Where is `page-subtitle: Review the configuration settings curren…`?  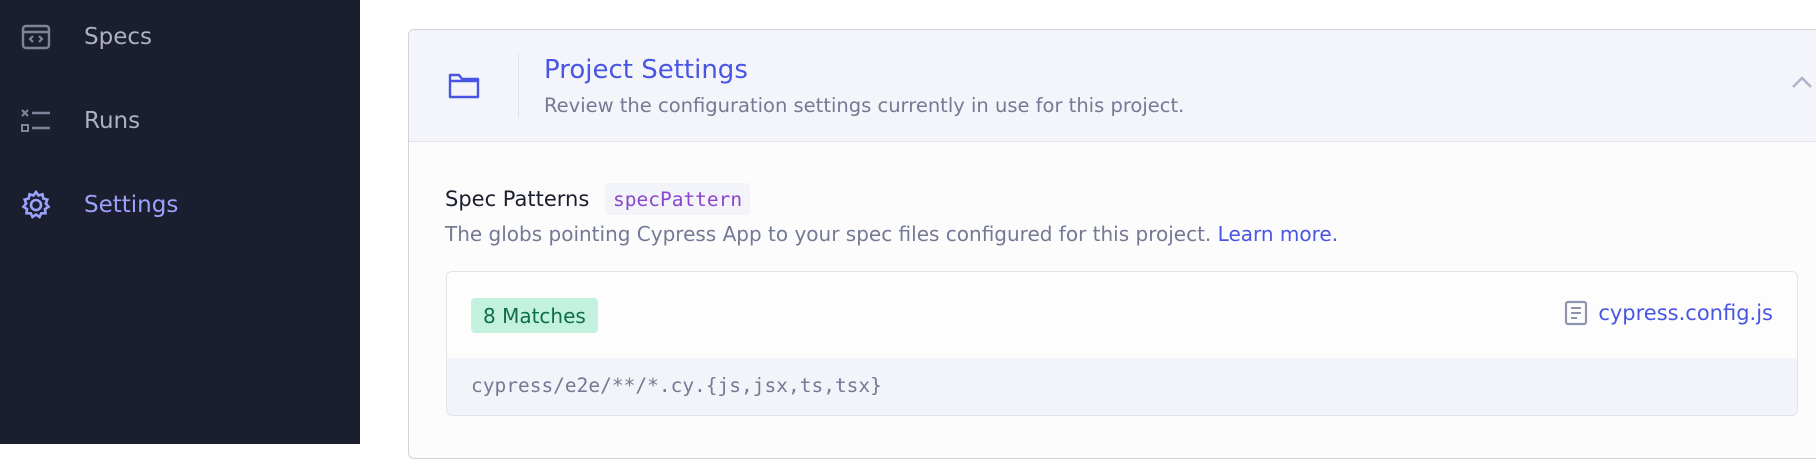
page-subtitle: Review the configuration settings curren… is located at coordinates (864, 105).